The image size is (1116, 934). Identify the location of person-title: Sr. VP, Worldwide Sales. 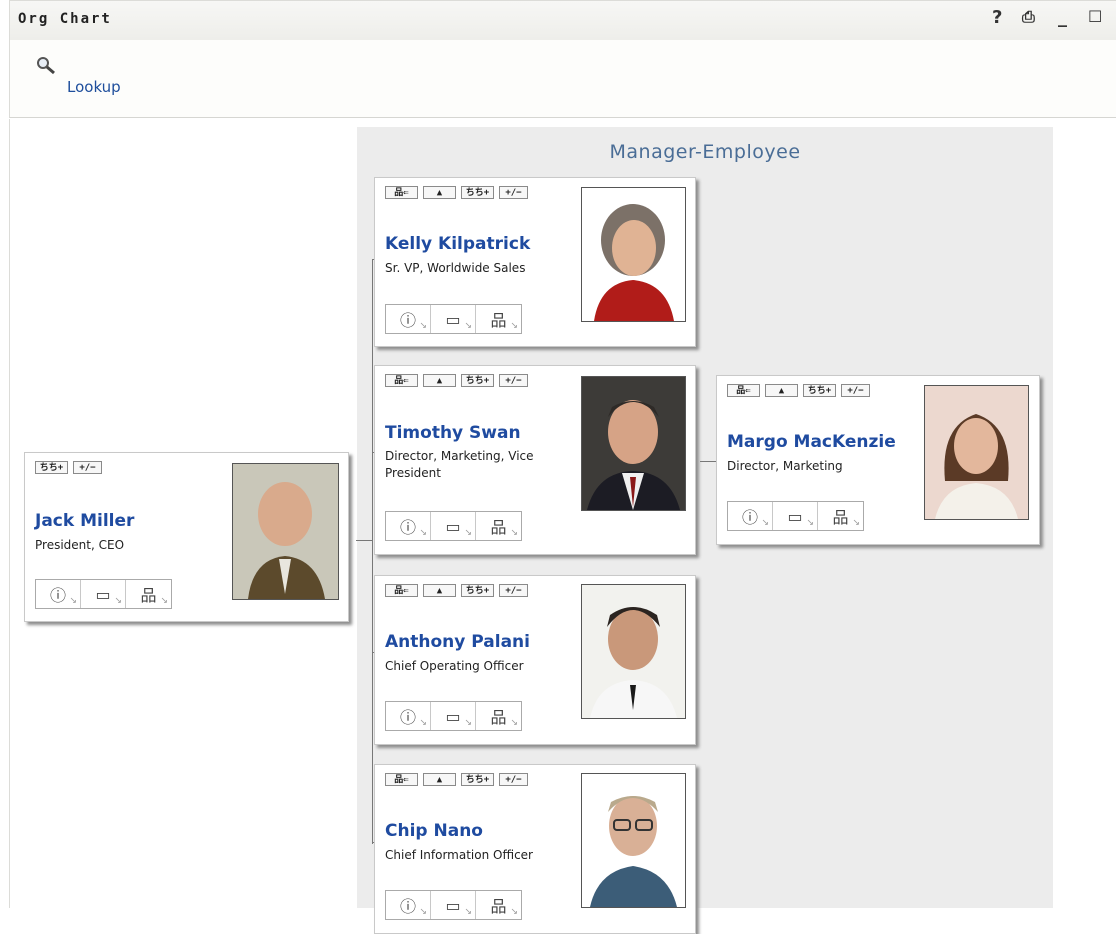
(455, 268).